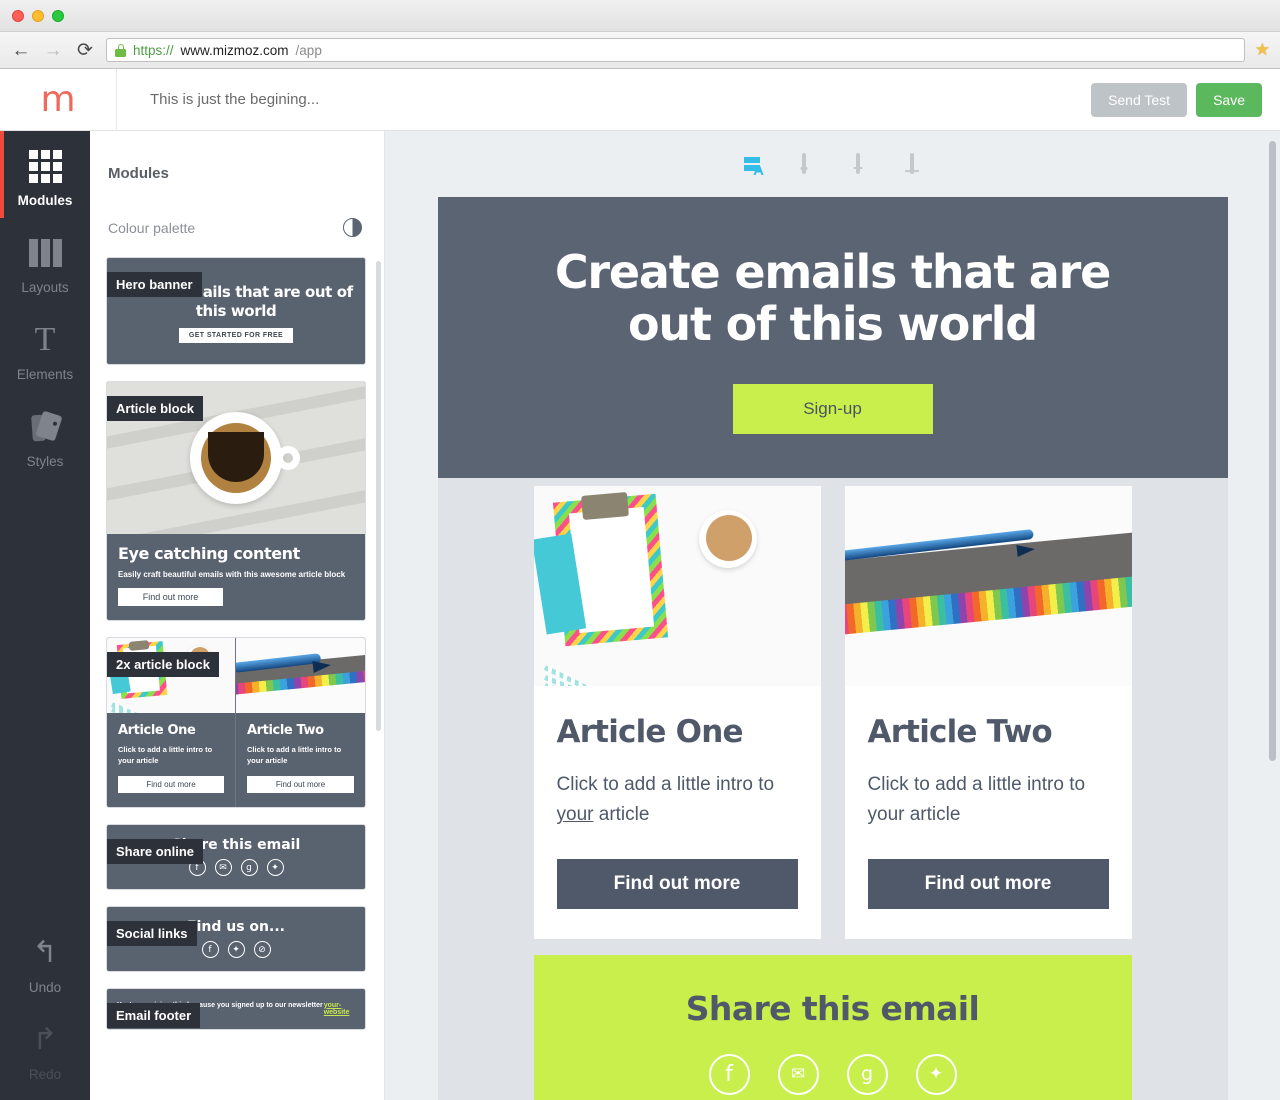  I want to click on panel-scrollbar, so click(378, 496).